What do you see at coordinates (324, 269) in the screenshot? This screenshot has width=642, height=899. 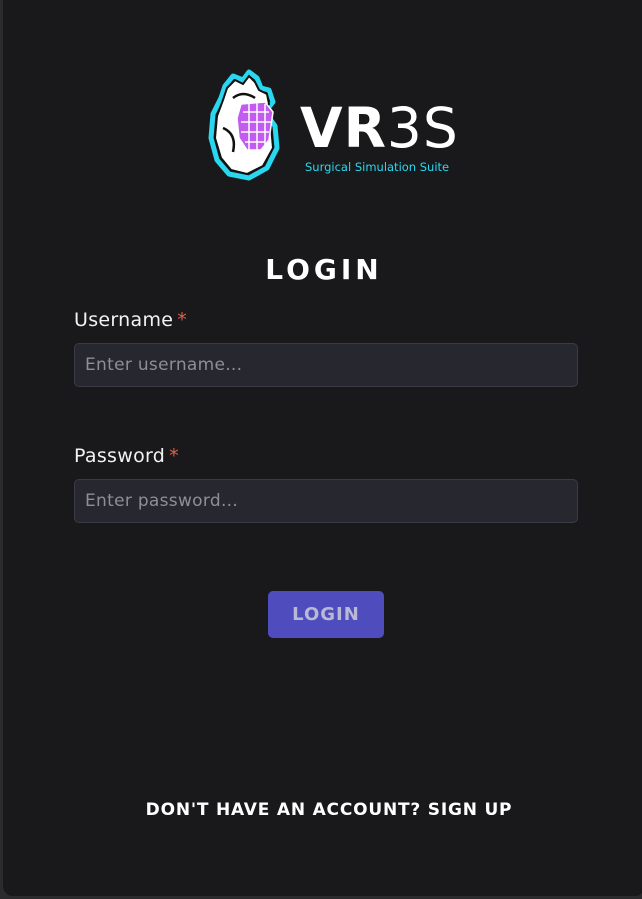 I see `page-title: LOGIN` at bounding box center [324, 269].